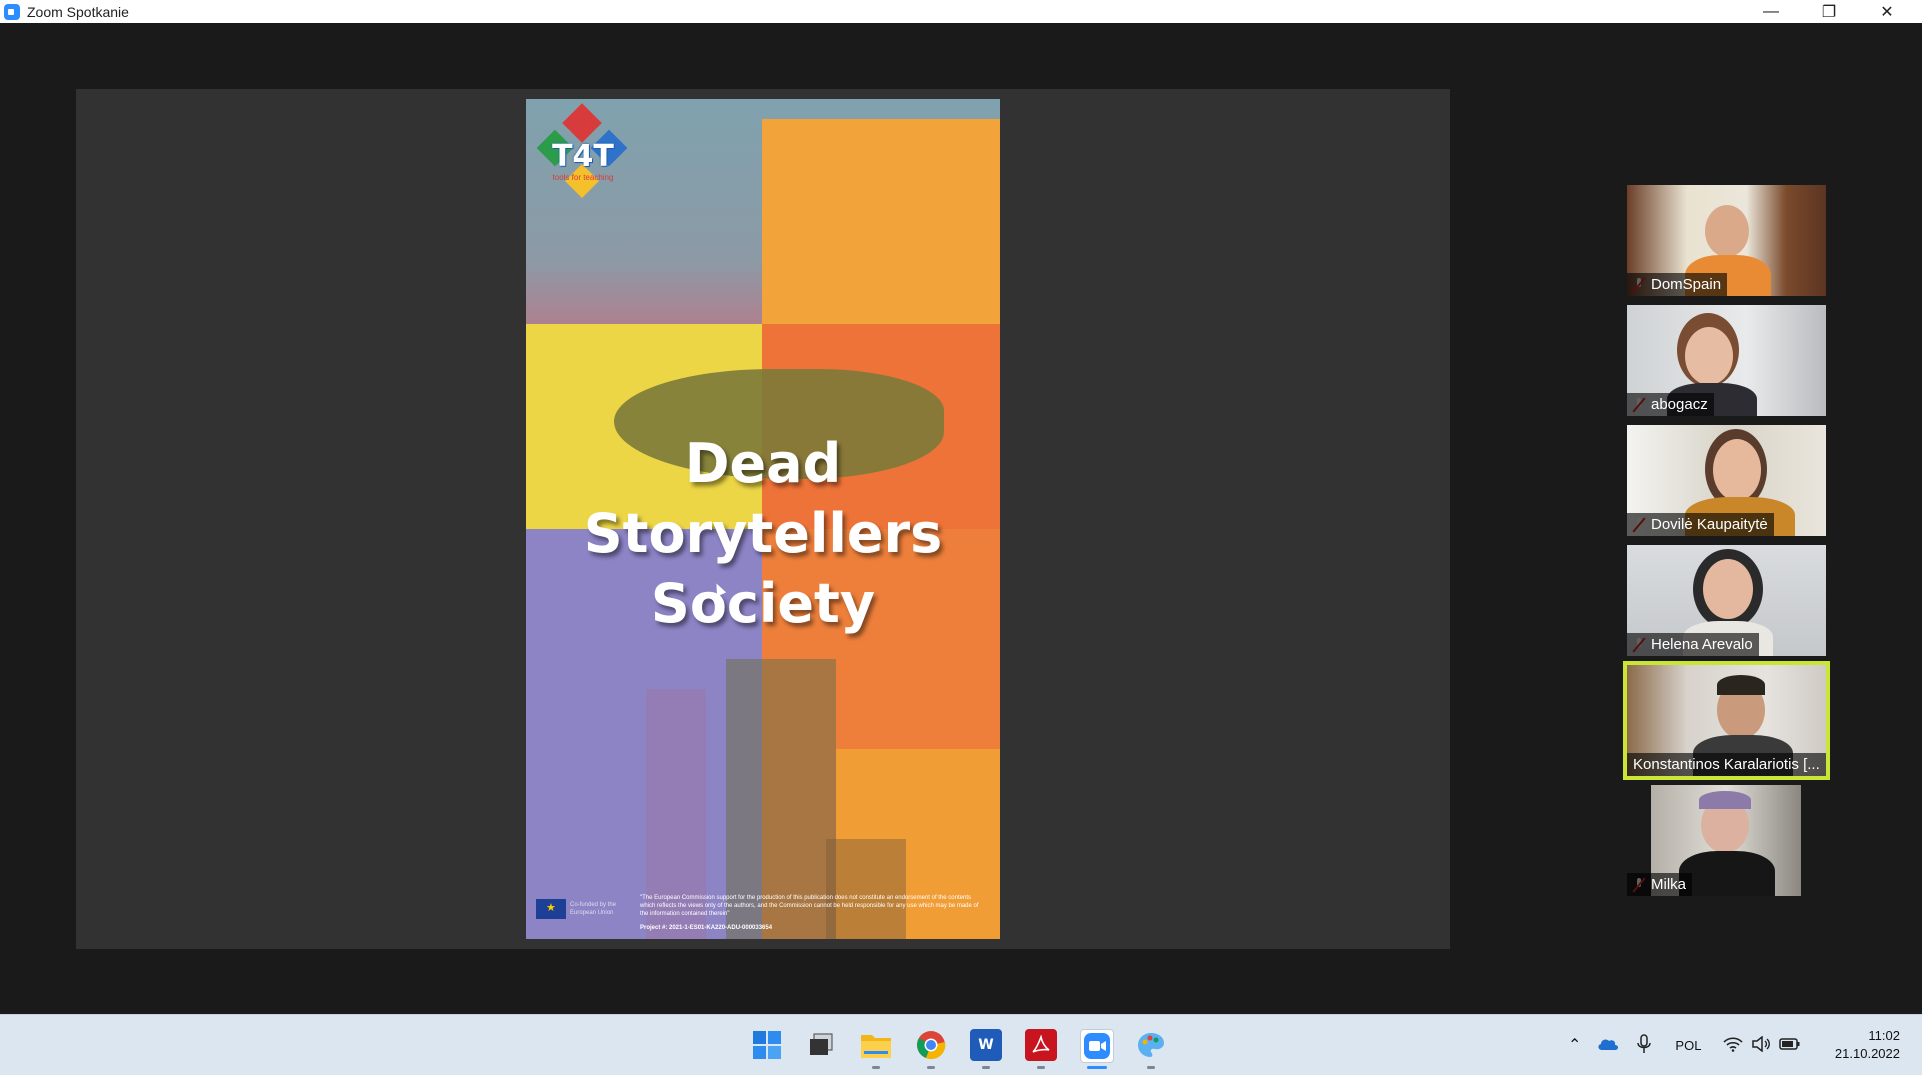 Image resolution: width=1922 pixels, height=1075 pixels. I want to click on clock-date: 21.10.2022, so click(1867, 1053).